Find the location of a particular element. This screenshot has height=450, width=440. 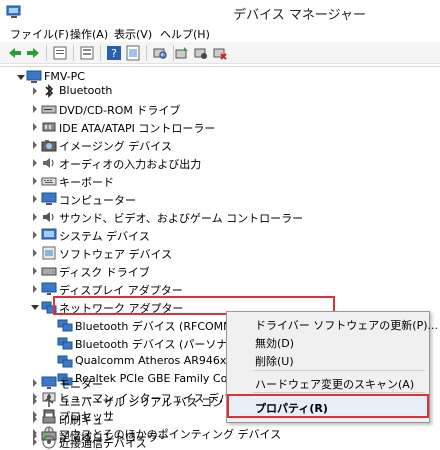

usb-controller-icon is located at coordinates (49, 400).